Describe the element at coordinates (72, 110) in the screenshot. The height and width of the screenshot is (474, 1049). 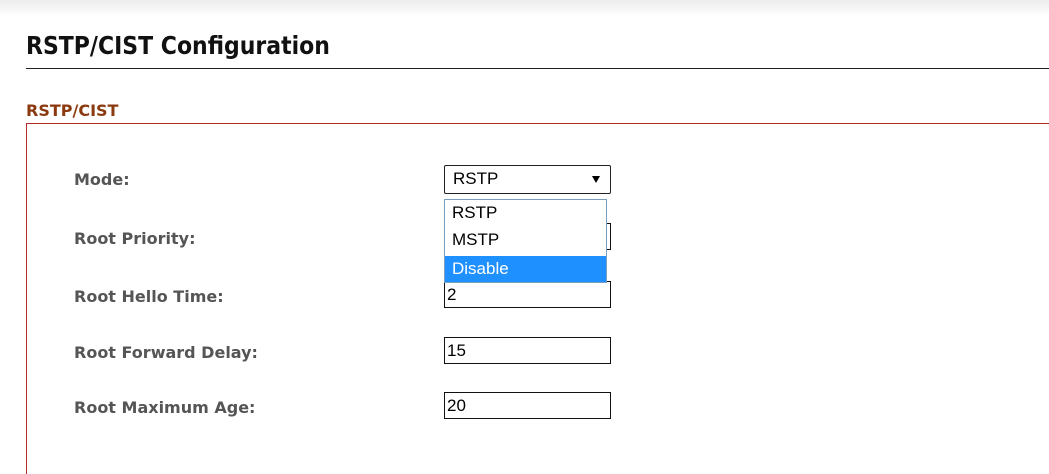
I see `section-title: RSTP/CIST` at that location.